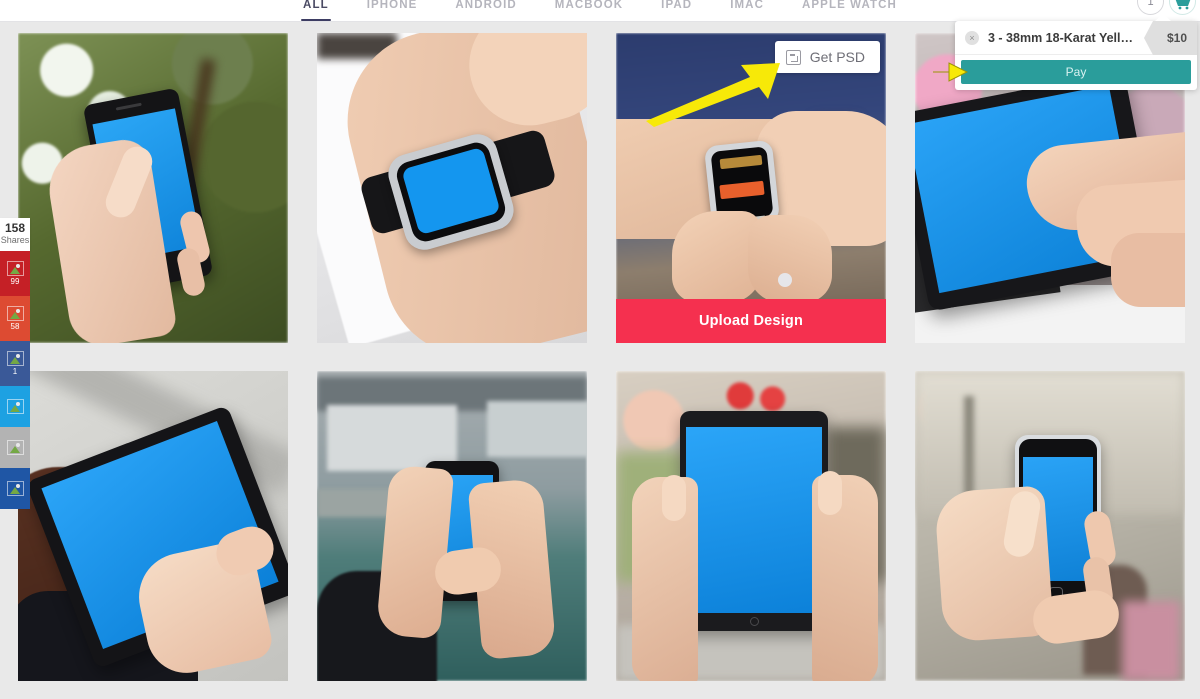  I want to click on share-count-label: Shares, so click(15, 240).